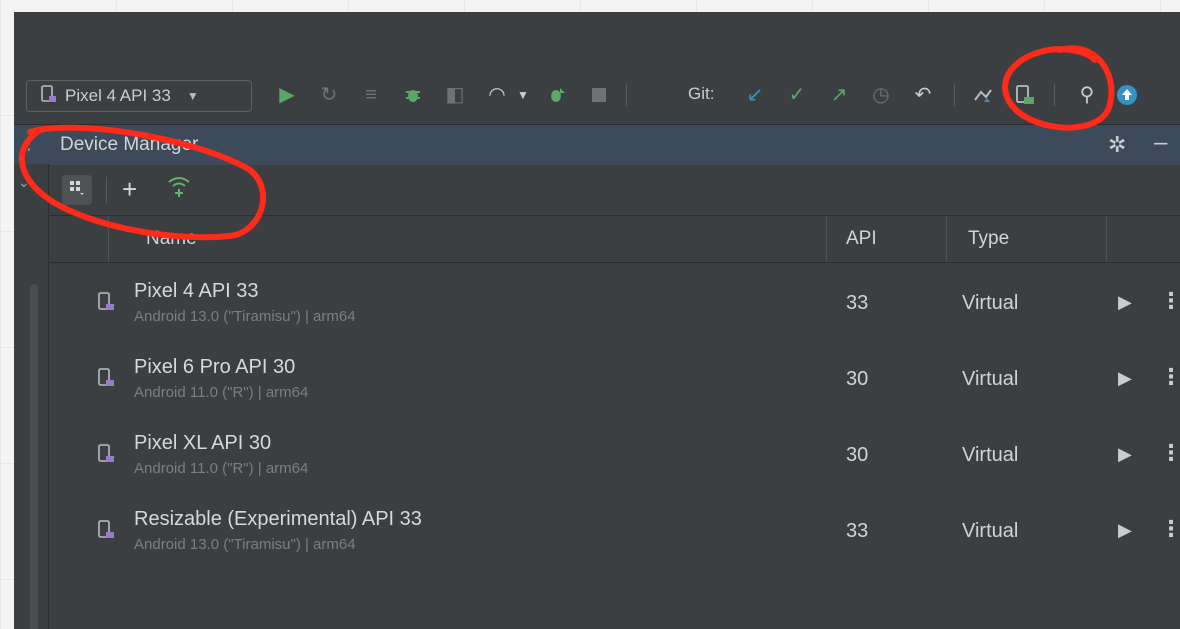  I want to click on device-name: Pixel XL API 30, so click(203, 443).